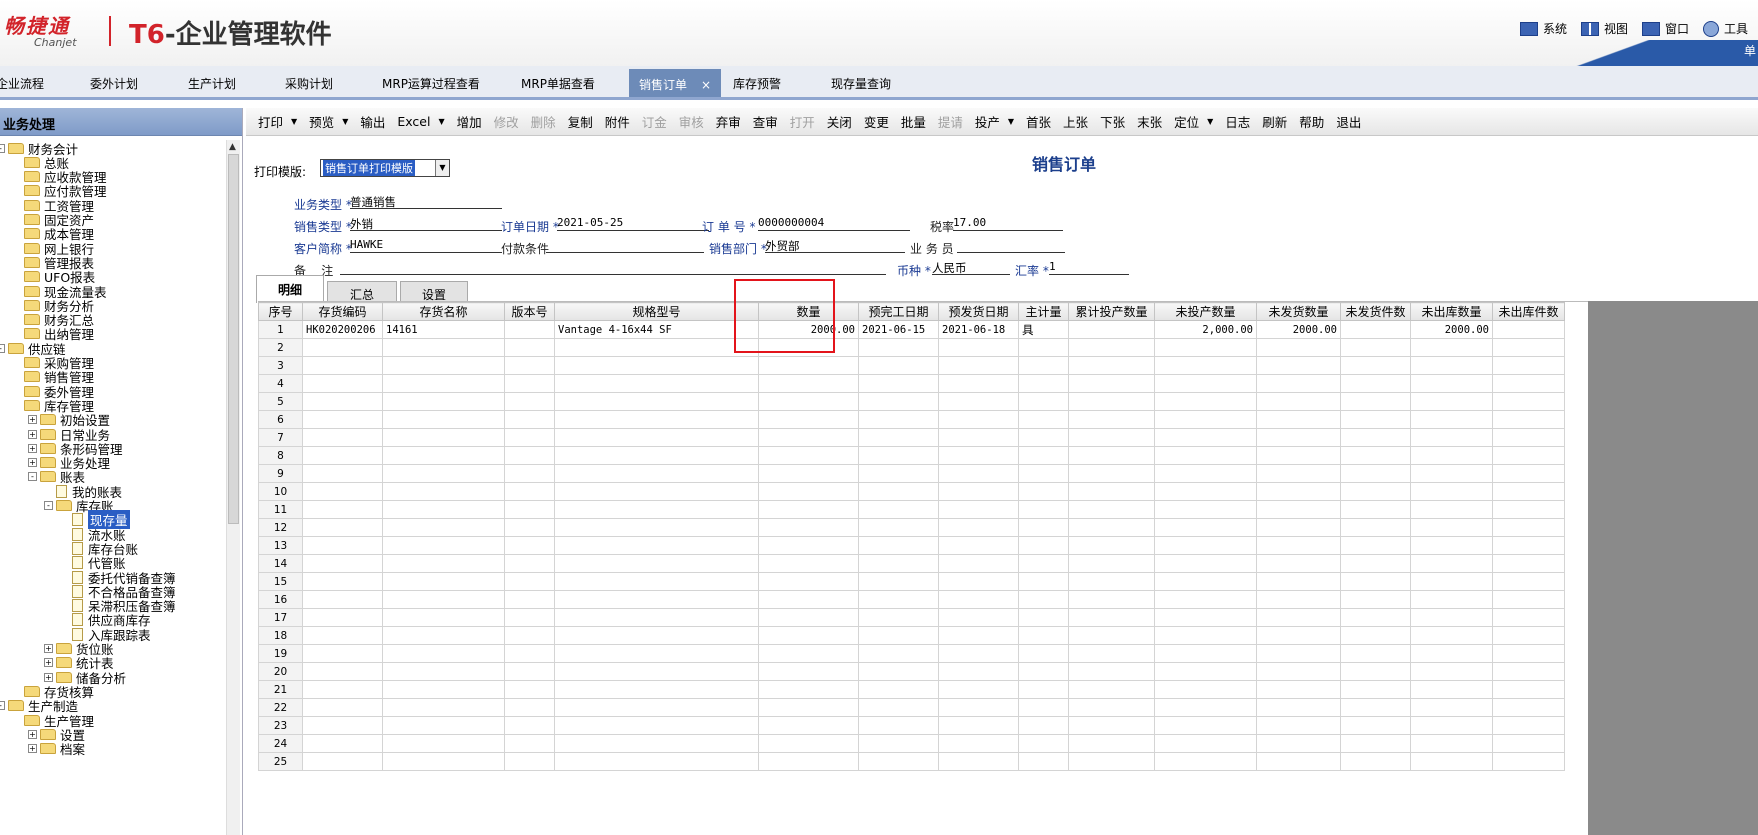  Describe the element at coordinates (1089, 267) in the screenshot. I see `exchange-rate-field: 1` at that location.